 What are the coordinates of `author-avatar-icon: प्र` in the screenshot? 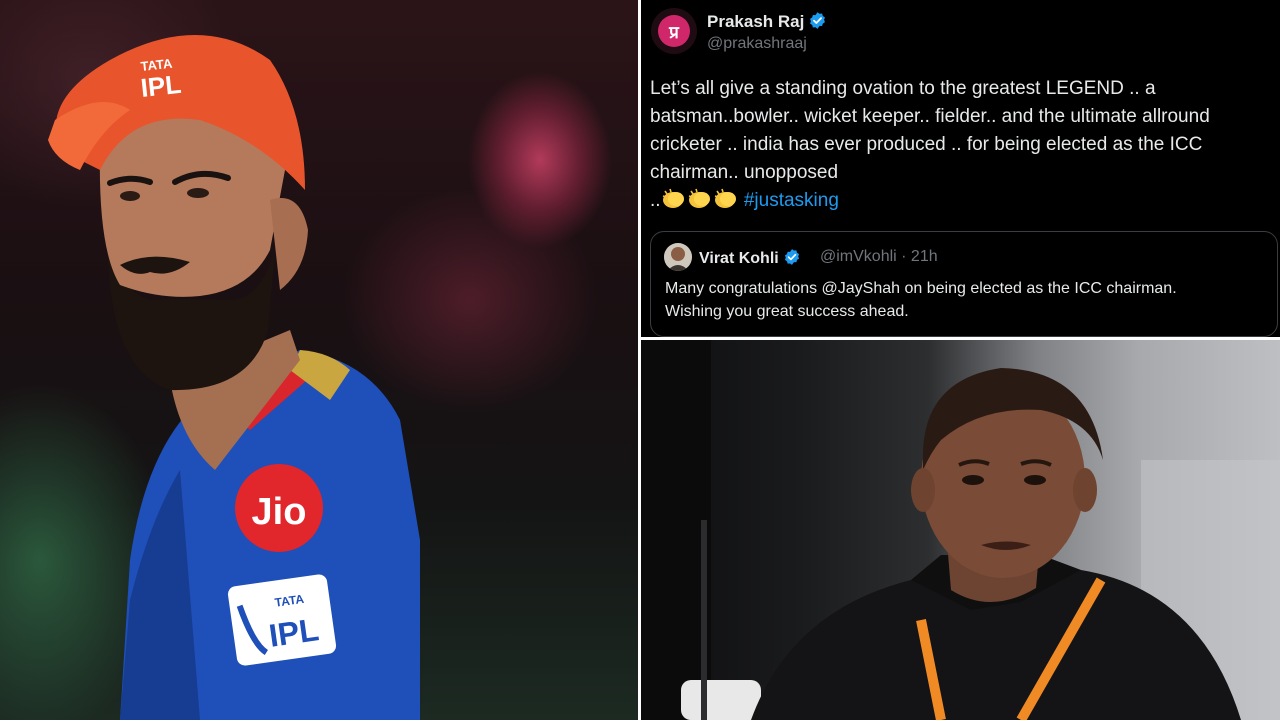 It's located at (674, 31).